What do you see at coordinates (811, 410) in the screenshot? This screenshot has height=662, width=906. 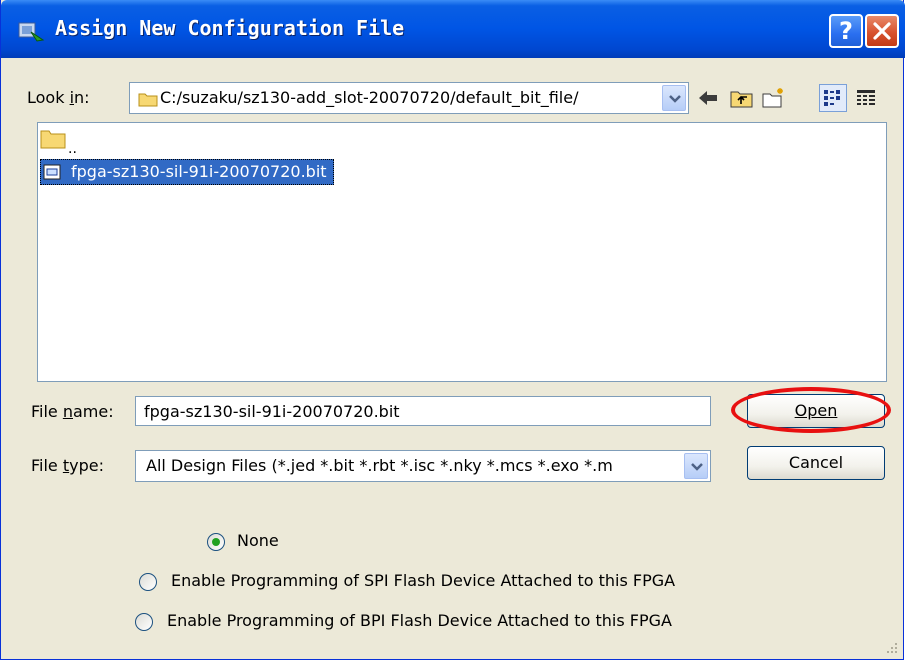 I see `annotation-circle` at bounding box center [811, 410].